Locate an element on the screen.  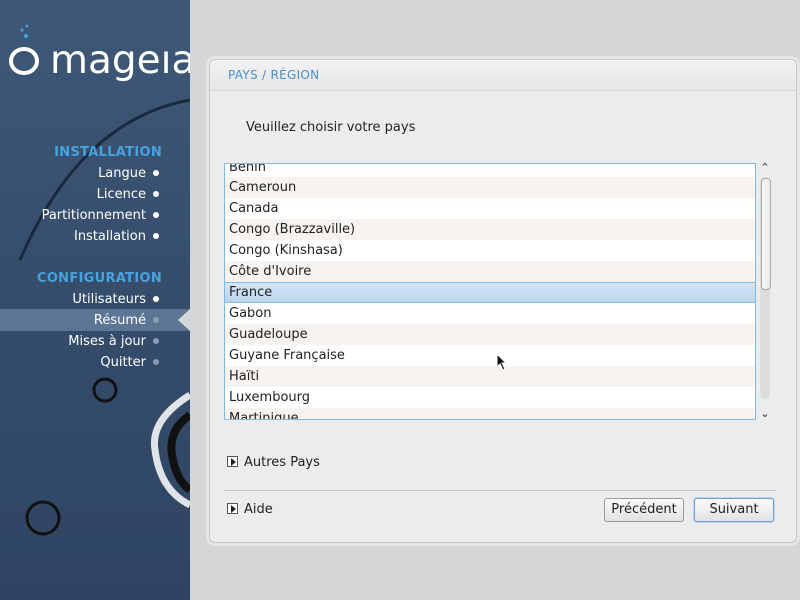
list-item: Guadeloupe is located at coordinates (490, 334).